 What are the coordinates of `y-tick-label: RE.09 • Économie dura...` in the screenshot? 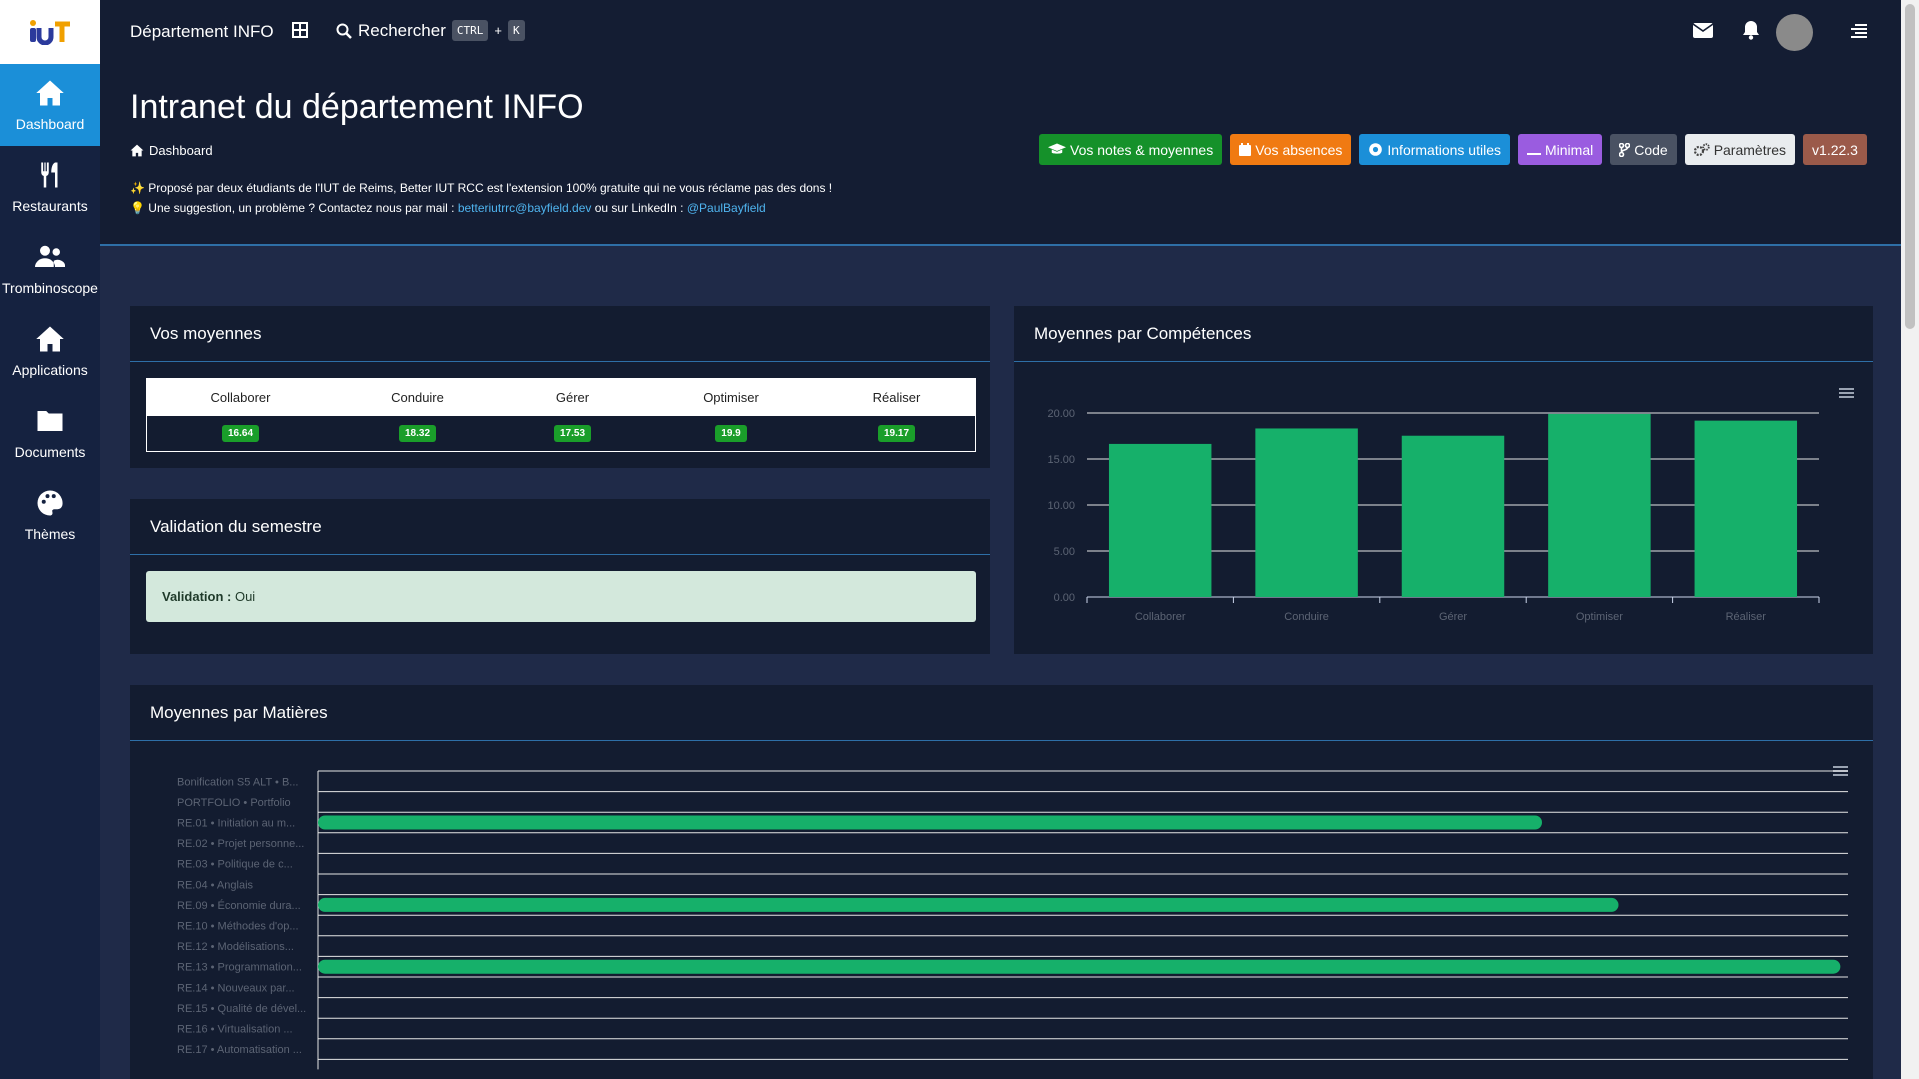 It's located at (239, 905).